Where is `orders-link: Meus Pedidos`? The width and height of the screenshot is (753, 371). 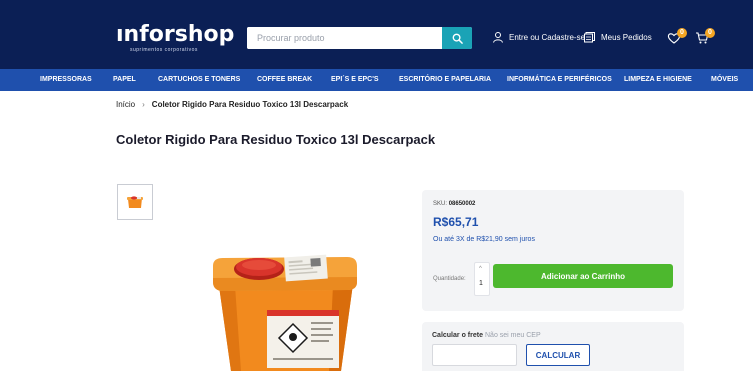 orders-link: Meus Pedidos is located at coordinates (617, 37).